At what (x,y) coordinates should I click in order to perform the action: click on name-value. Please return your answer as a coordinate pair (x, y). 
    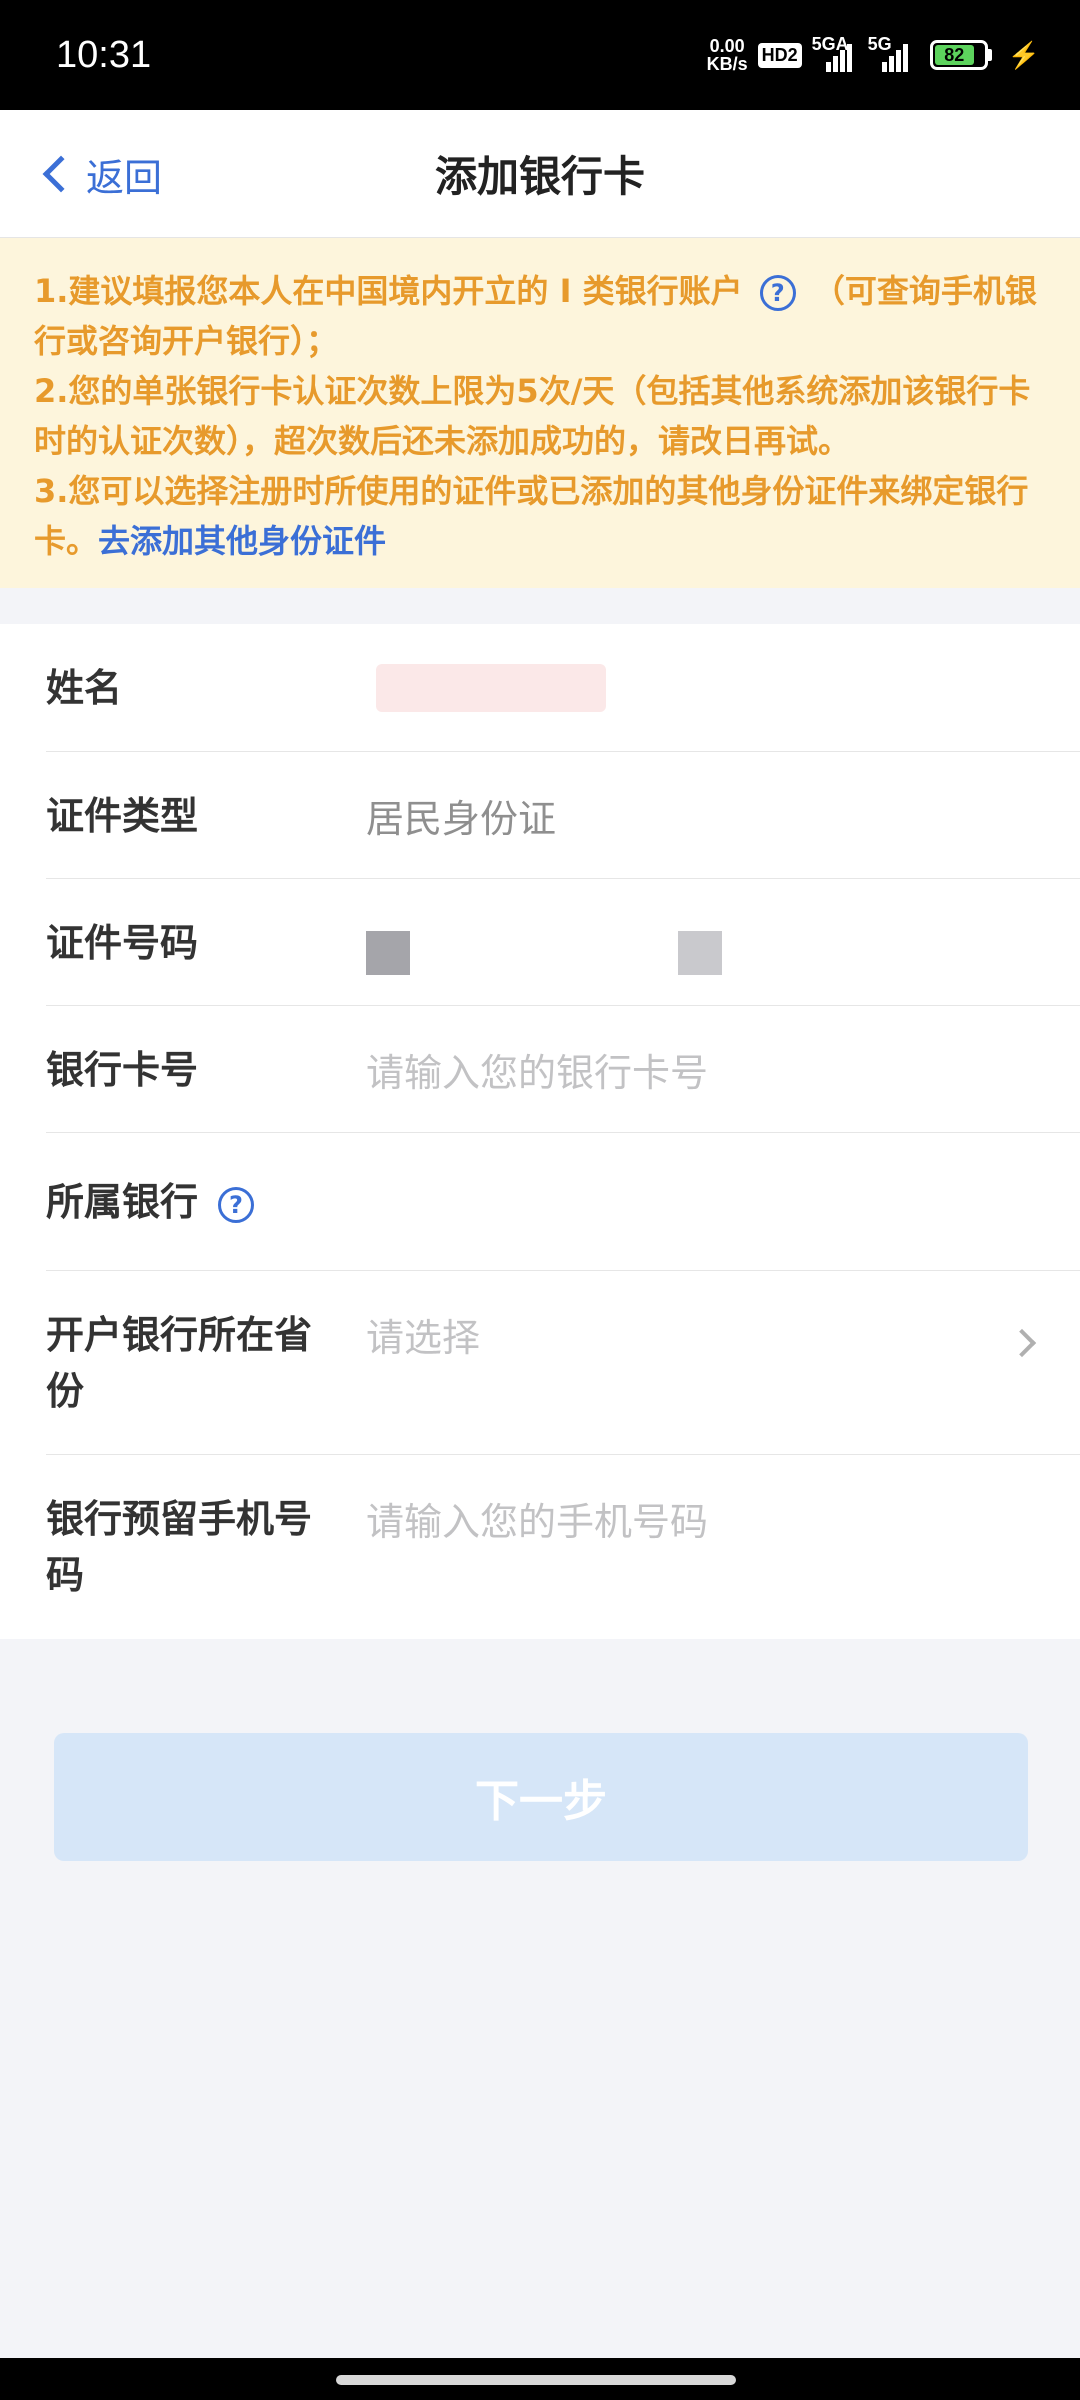
    Looking at the image, I should click on (723, 688).